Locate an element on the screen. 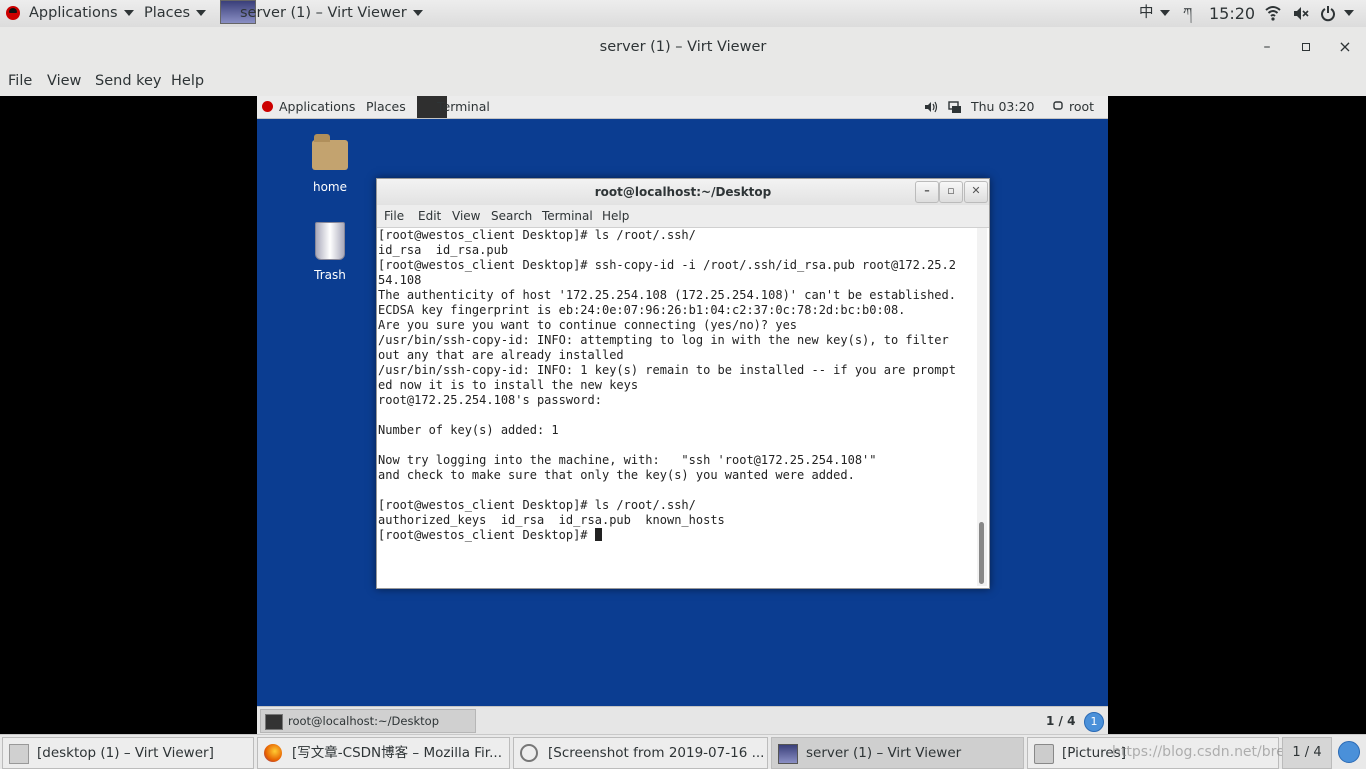  guest-user-icon is located at coordinates (1058, 107).